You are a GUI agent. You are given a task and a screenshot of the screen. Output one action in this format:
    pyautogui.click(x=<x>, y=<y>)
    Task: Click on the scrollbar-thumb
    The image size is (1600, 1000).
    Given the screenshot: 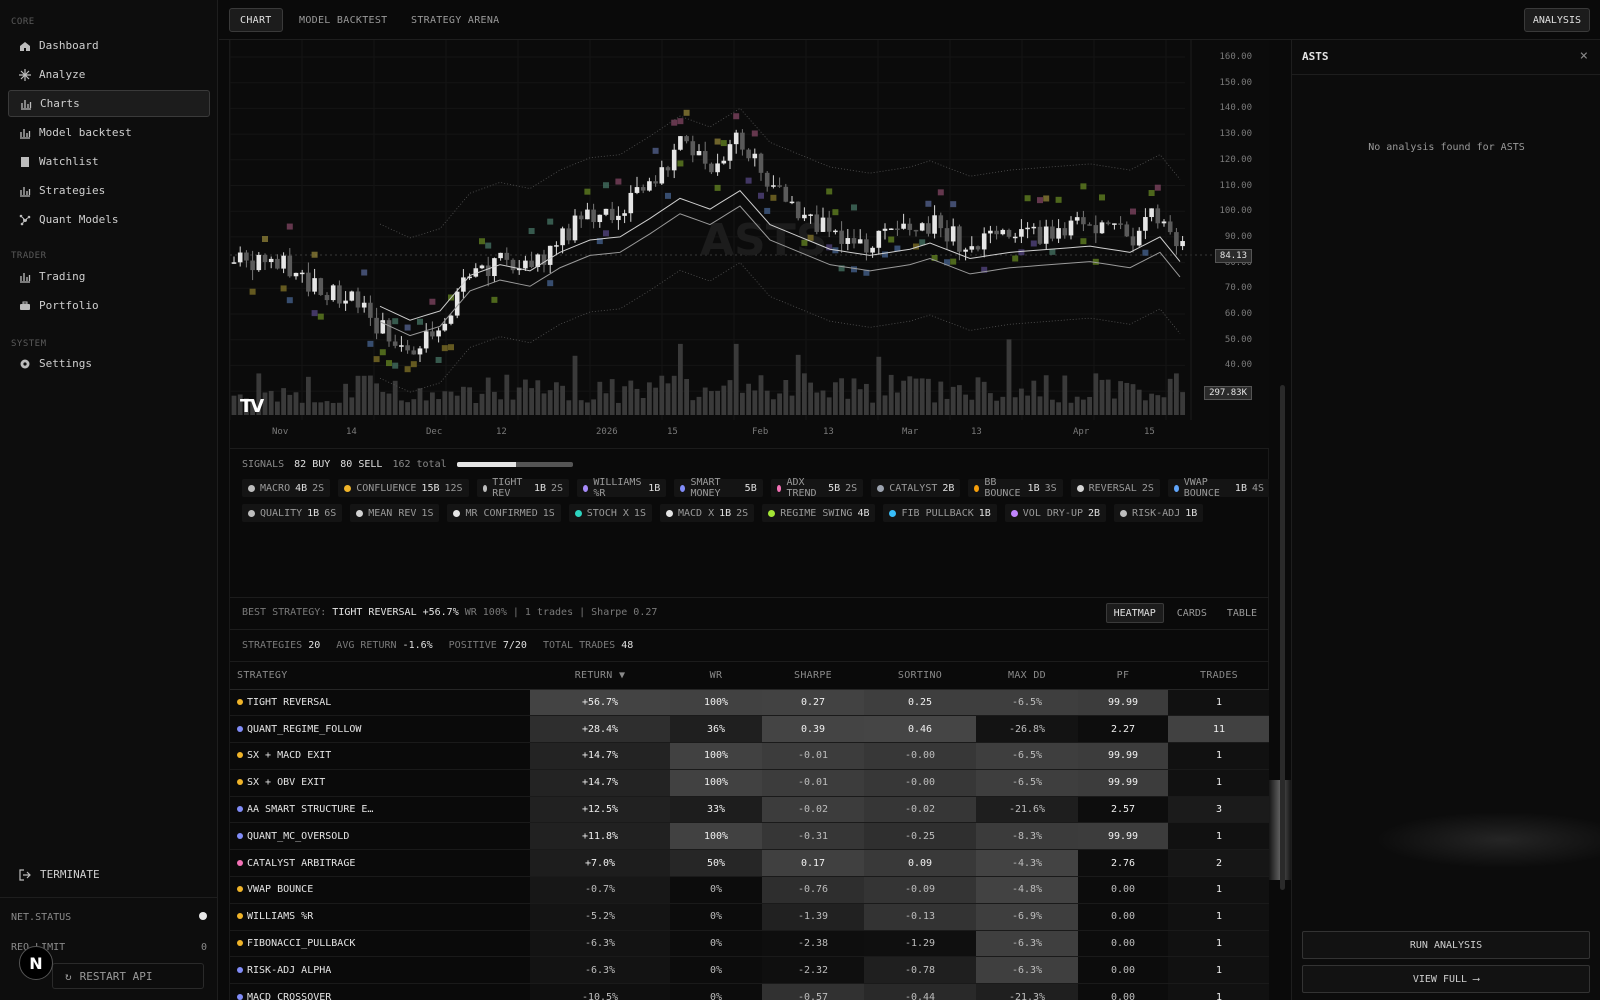 What is the action you would take?
    pyautogui.click(x=1282, y=637)
    